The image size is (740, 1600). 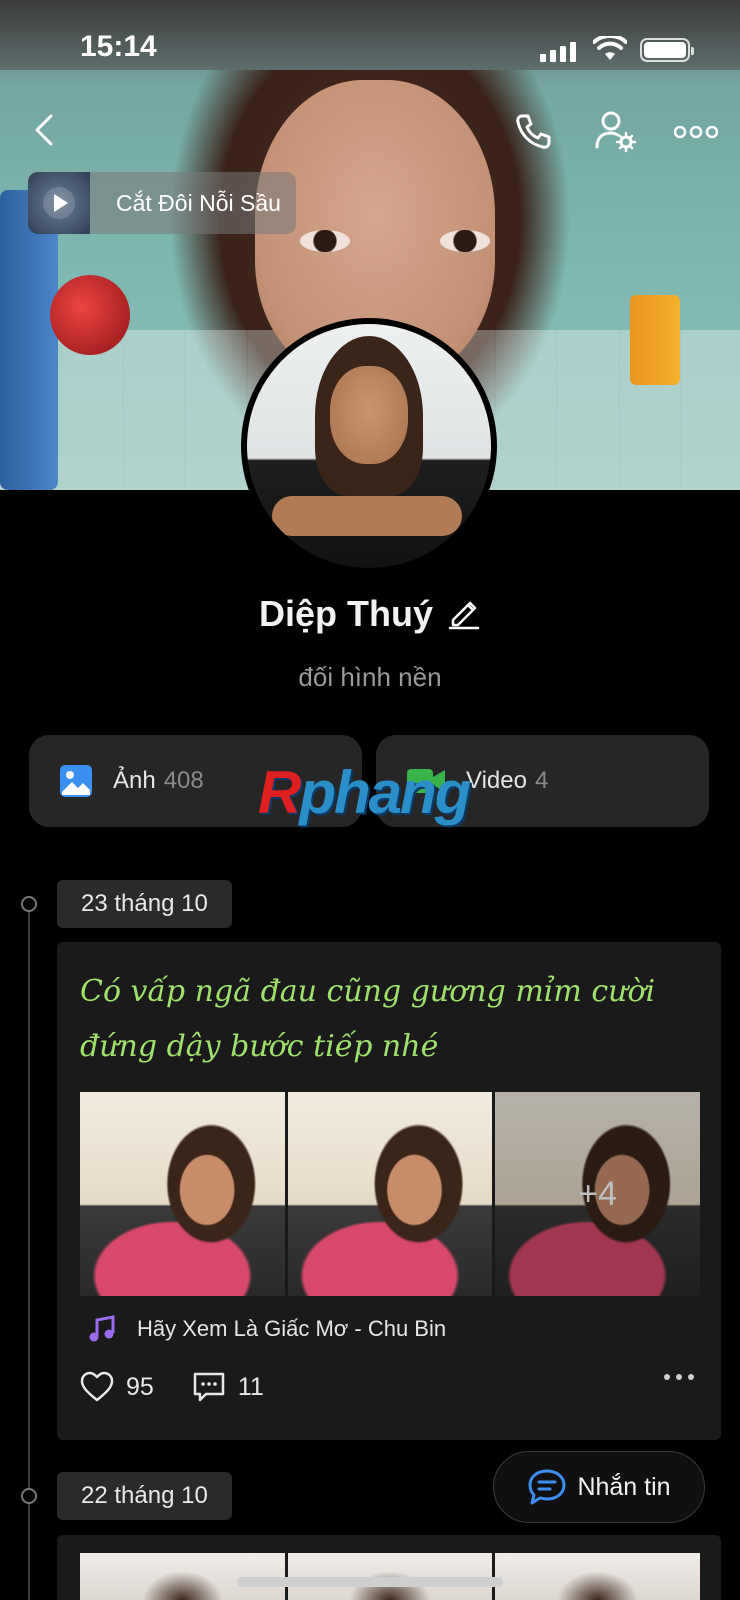 I want to click on profile-name-row: Diệp Thuý, so click(x=370, y=613).